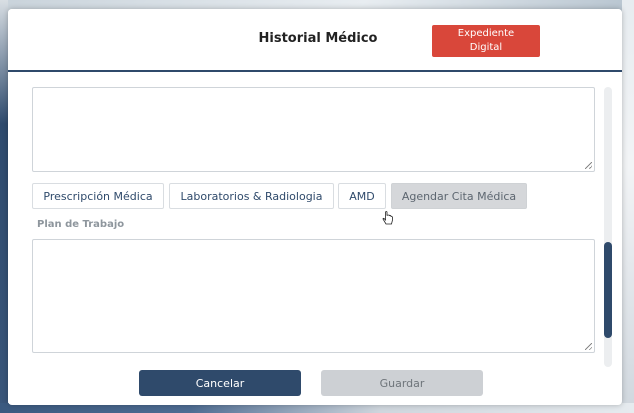 The height and width of the screenshot is (413, 634). Describe the element at coordinates (608, 290) in the screenshot. I see `scrollbar-thumb` at that location.